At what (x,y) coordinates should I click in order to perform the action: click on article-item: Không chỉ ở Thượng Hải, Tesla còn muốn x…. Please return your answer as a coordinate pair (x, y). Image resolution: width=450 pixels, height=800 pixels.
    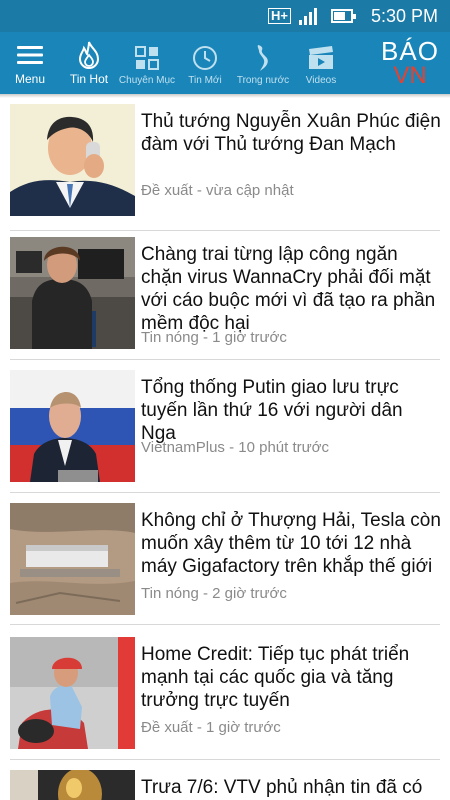
    Looking at the image, I should click on (225, 564).